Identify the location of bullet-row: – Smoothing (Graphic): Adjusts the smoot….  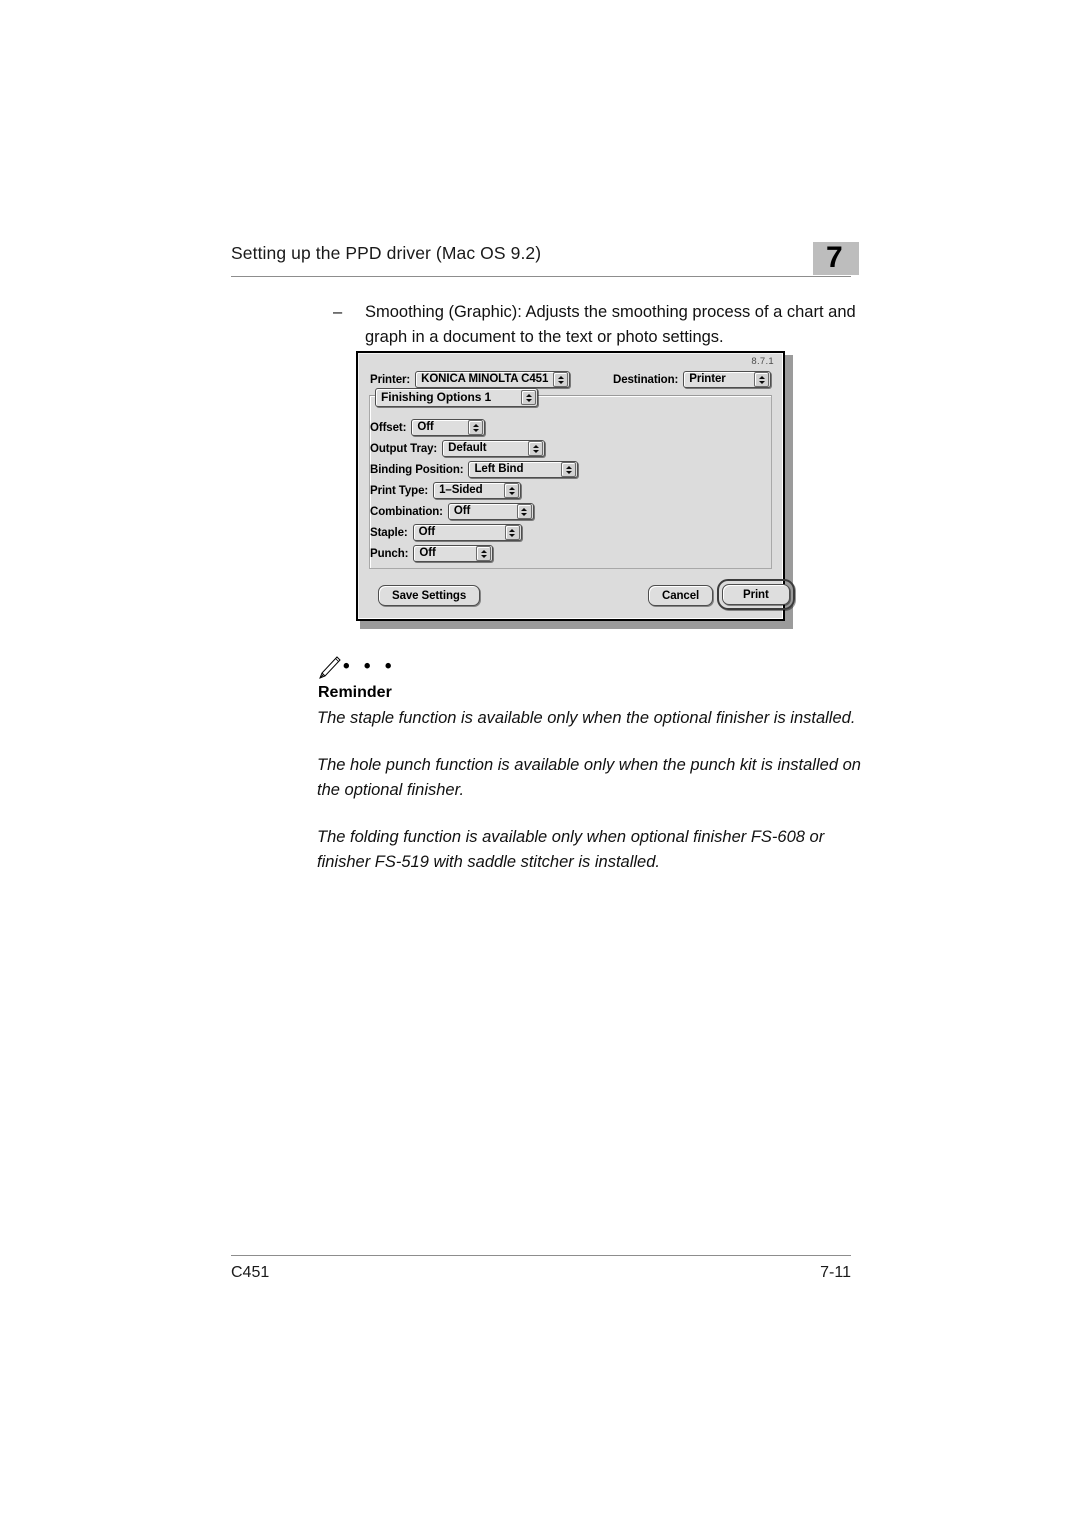
(598, 324).